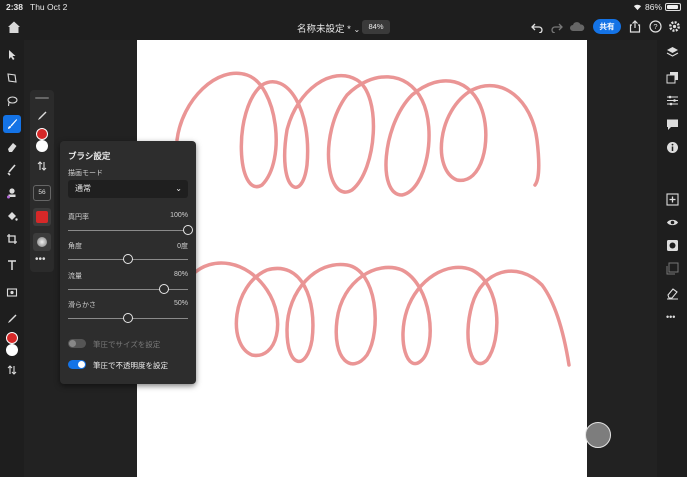 Image resolution: width=687 pixels, height=477 pixels. I want to click on strip-foreground-color, so click(42, 134).